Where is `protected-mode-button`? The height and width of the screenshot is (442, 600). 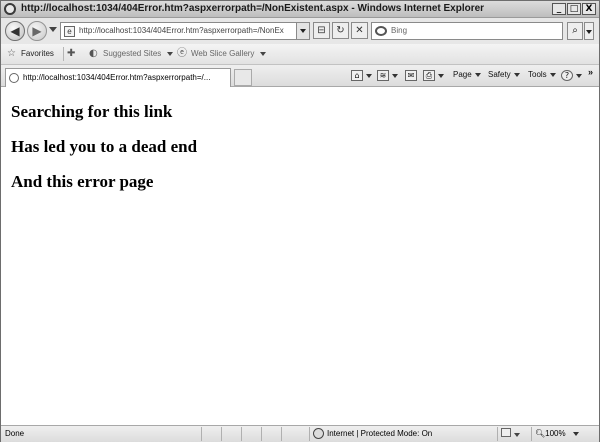 protected-mode-button is located at coordinates (510, 433).